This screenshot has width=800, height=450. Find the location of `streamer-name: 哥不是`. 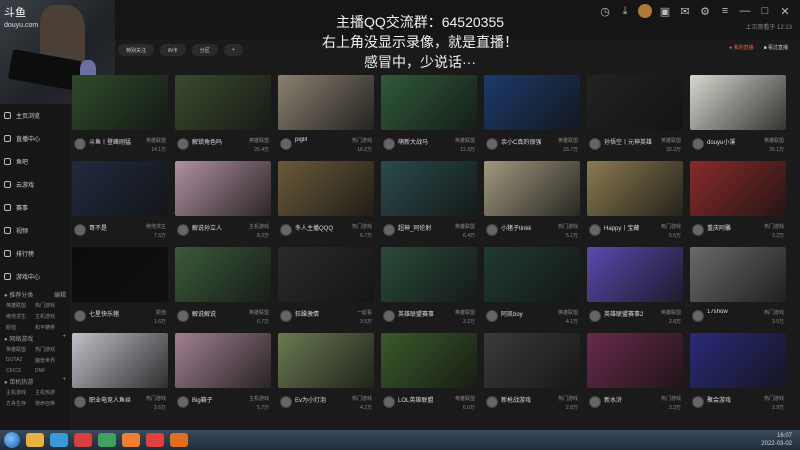

streamer-name: 哥不是 is located at coordinates (98, 227).